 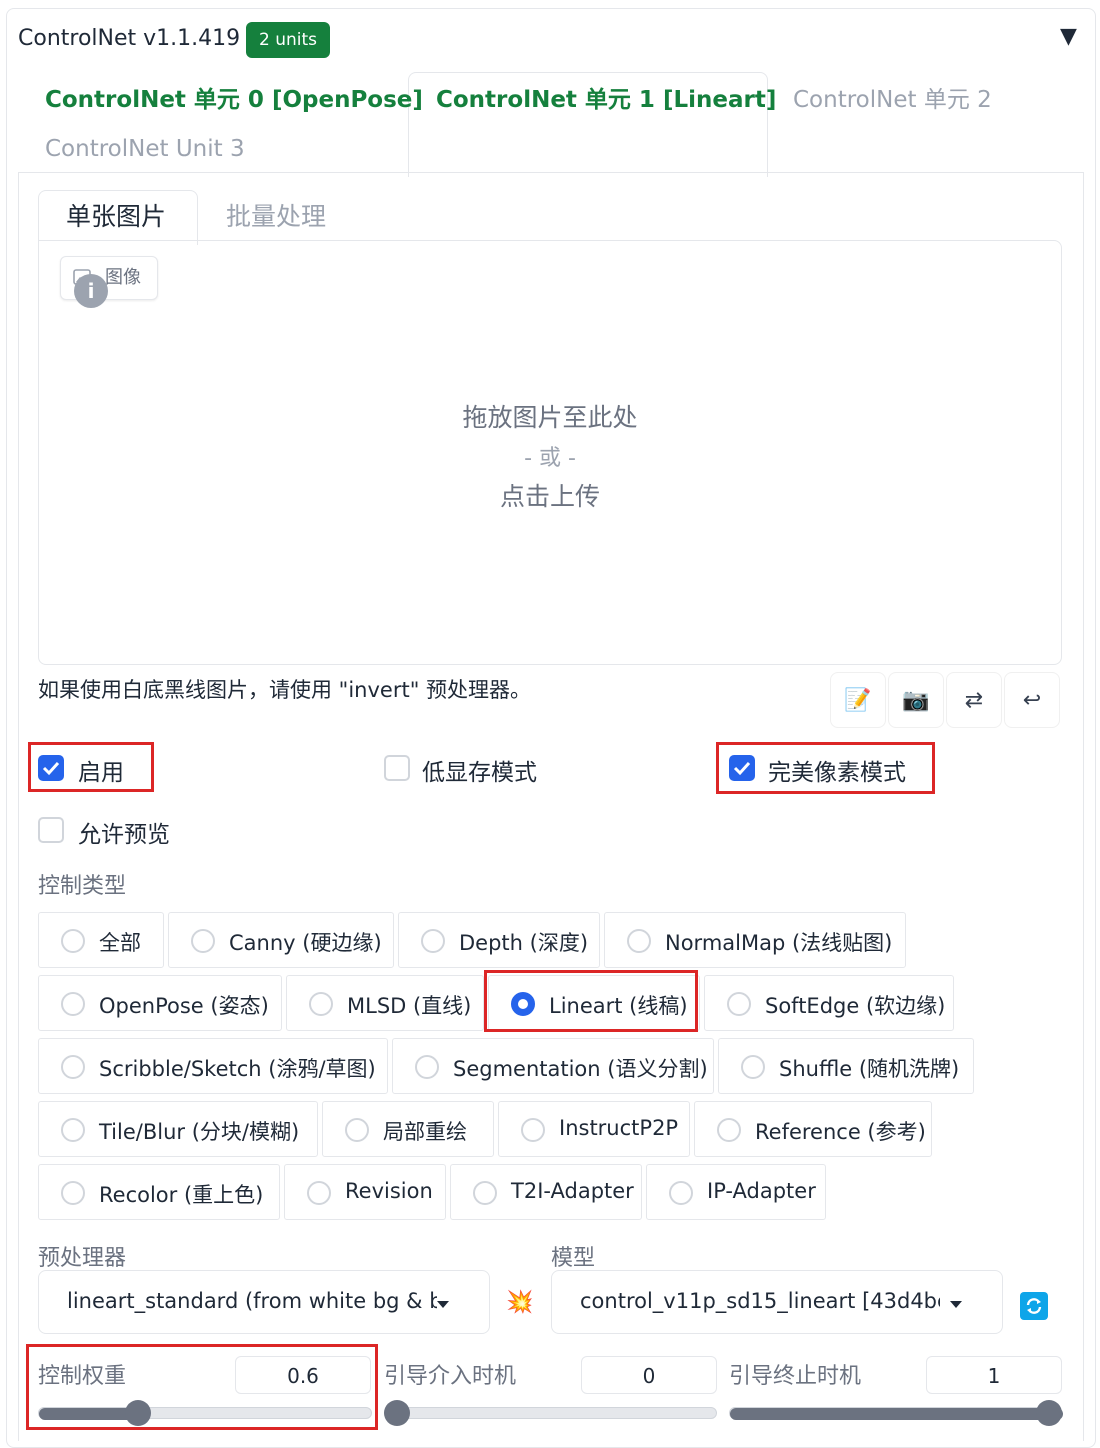 I want to click on control-type-label: 控制类型, so click(x=82, y=886).